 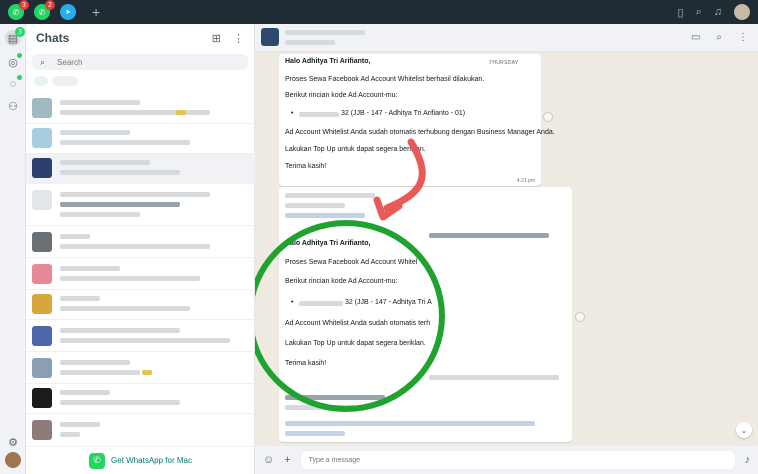 What do you see at coordinates (24, 5) in the screenshot?
I see `unread-badge: 3` at bounding box center [24, 5].